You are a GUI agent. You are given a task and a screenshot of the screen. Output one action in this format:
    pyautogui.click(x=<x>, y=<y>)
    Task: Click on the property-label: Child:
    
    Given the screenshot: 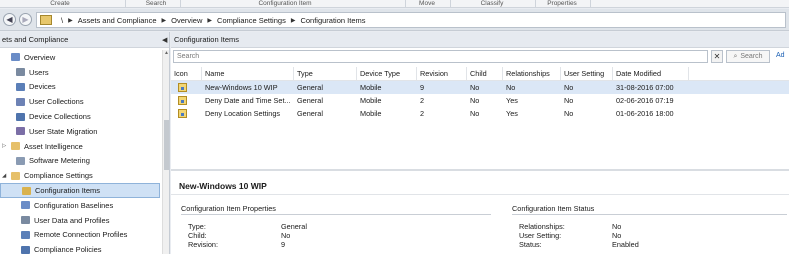 What is the action you would take?
    pyautogui.click(x=197, y=235)
    